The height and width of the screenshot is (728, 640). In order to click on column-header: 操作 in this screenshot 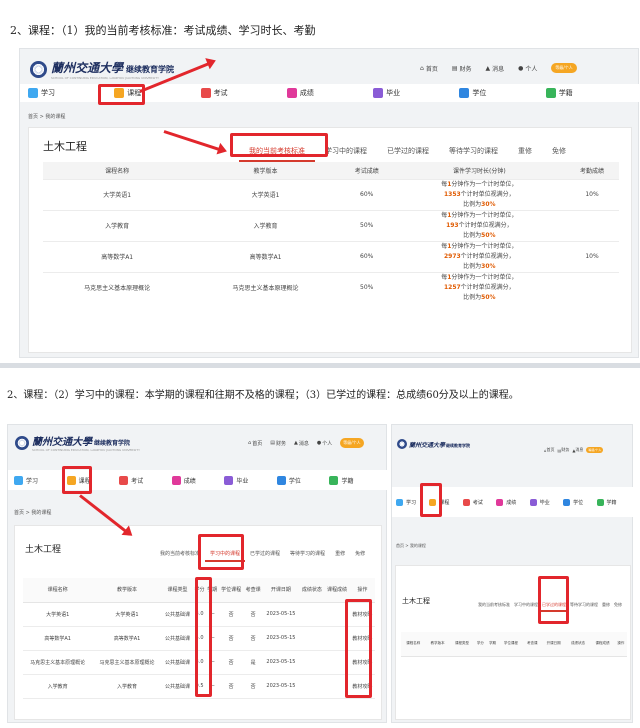, I will do `click(620, 644)`.